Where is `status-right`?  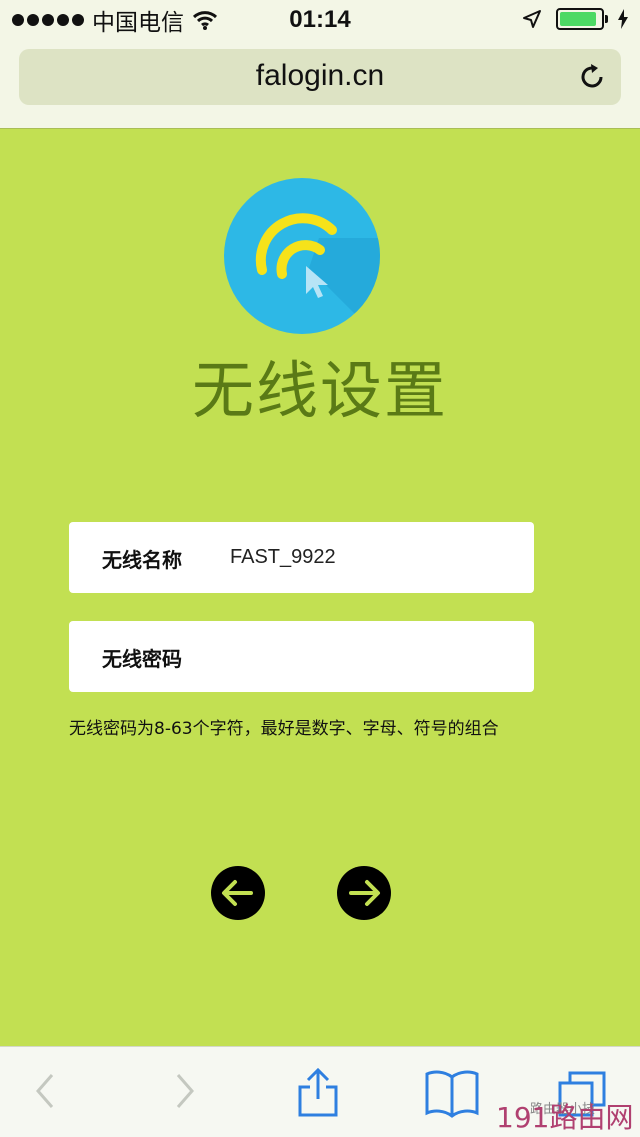 status-right is located at coordinates (575, 19).